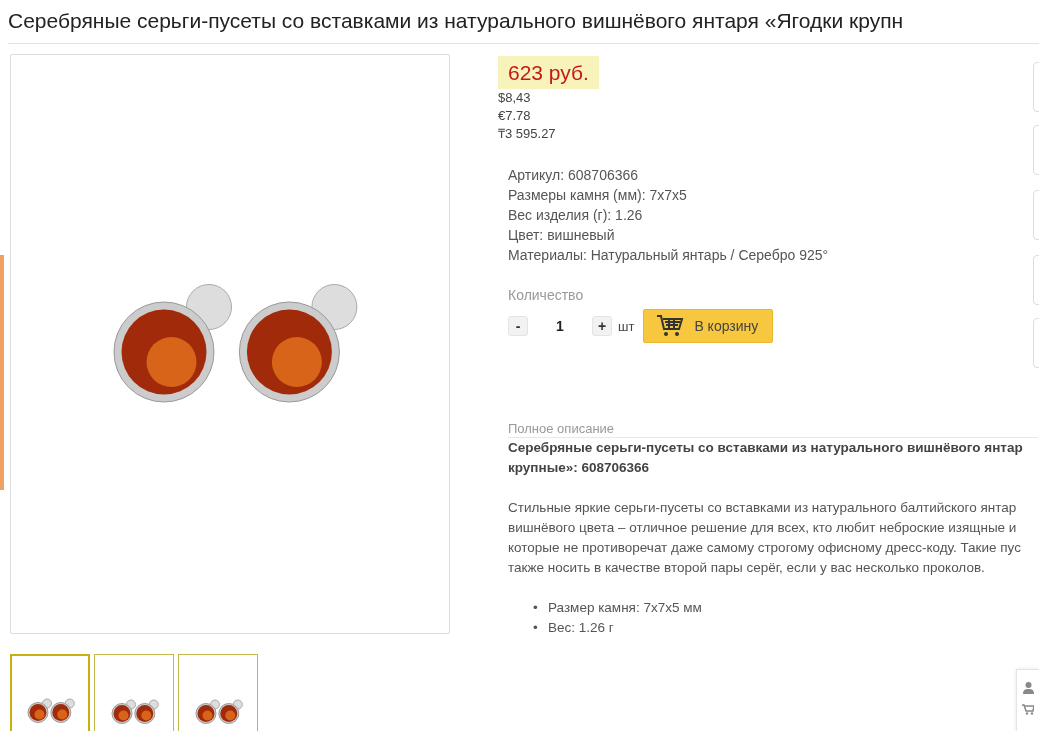 The image size is (1039, 731). I want to click on page-title: Серебряные серьги-пусеты со вставками из натурального вишнёвого янтаря «Ягодки крупн, so click(456, 21).